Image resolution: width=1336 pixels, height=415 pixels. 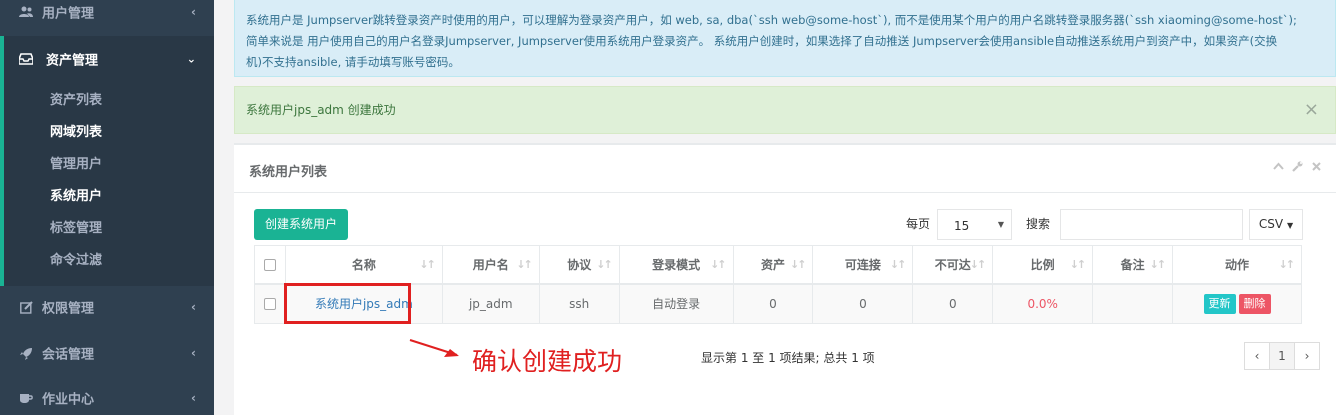 I want to click on column-header-label: 用户名, so click(x=490, y=264).